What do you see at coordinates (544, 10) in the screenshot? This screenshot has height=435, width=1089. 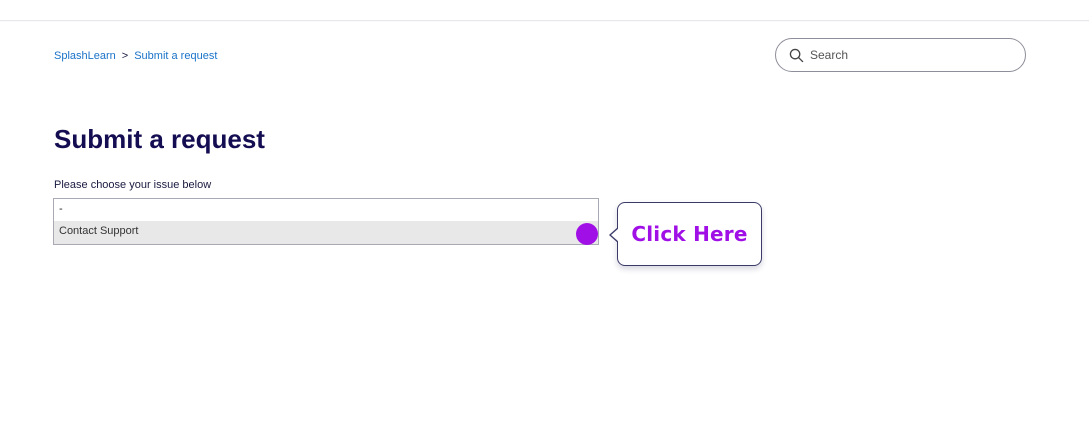 I see `top-bar` at bounding box center [544, 10].